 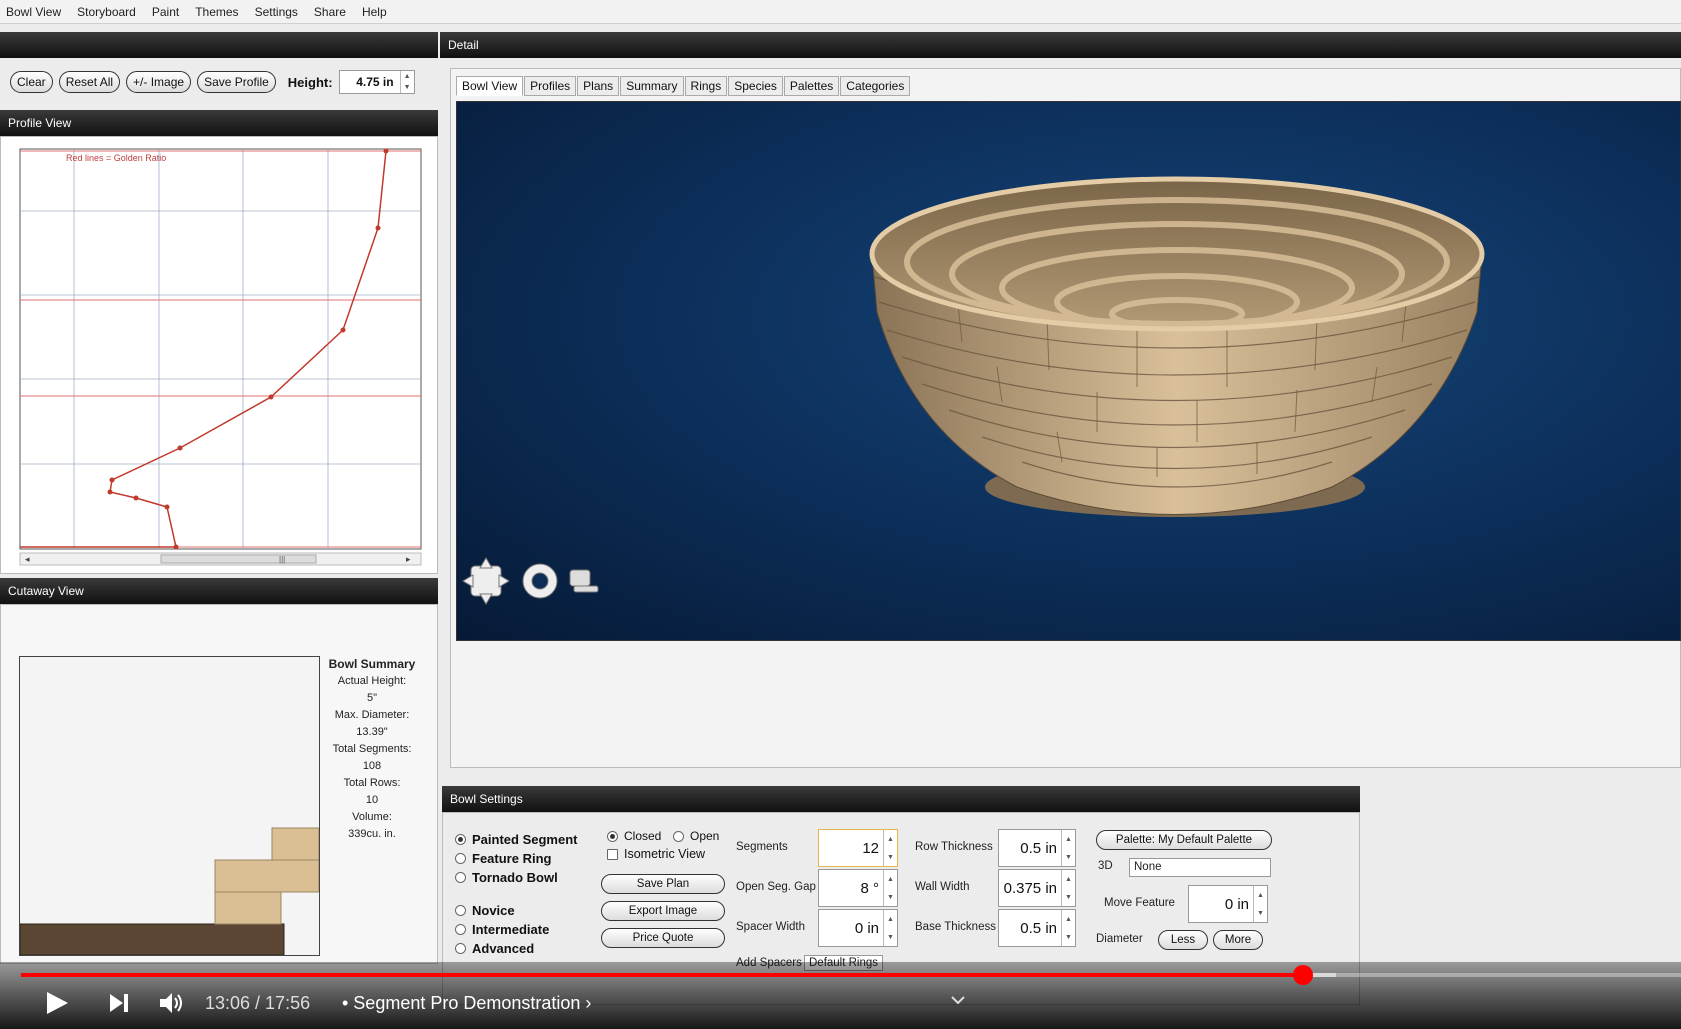 I want to click on tab-profiles: Profiles, so click(x=550, y=86).